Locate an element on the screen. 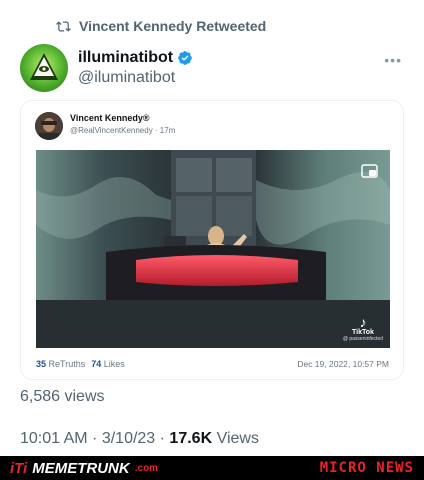 Image resolution: width=424 pixels, height=480 pixels. retweet-header: Vincent Kennedy Retweeted is located at coordinates (161, 26).